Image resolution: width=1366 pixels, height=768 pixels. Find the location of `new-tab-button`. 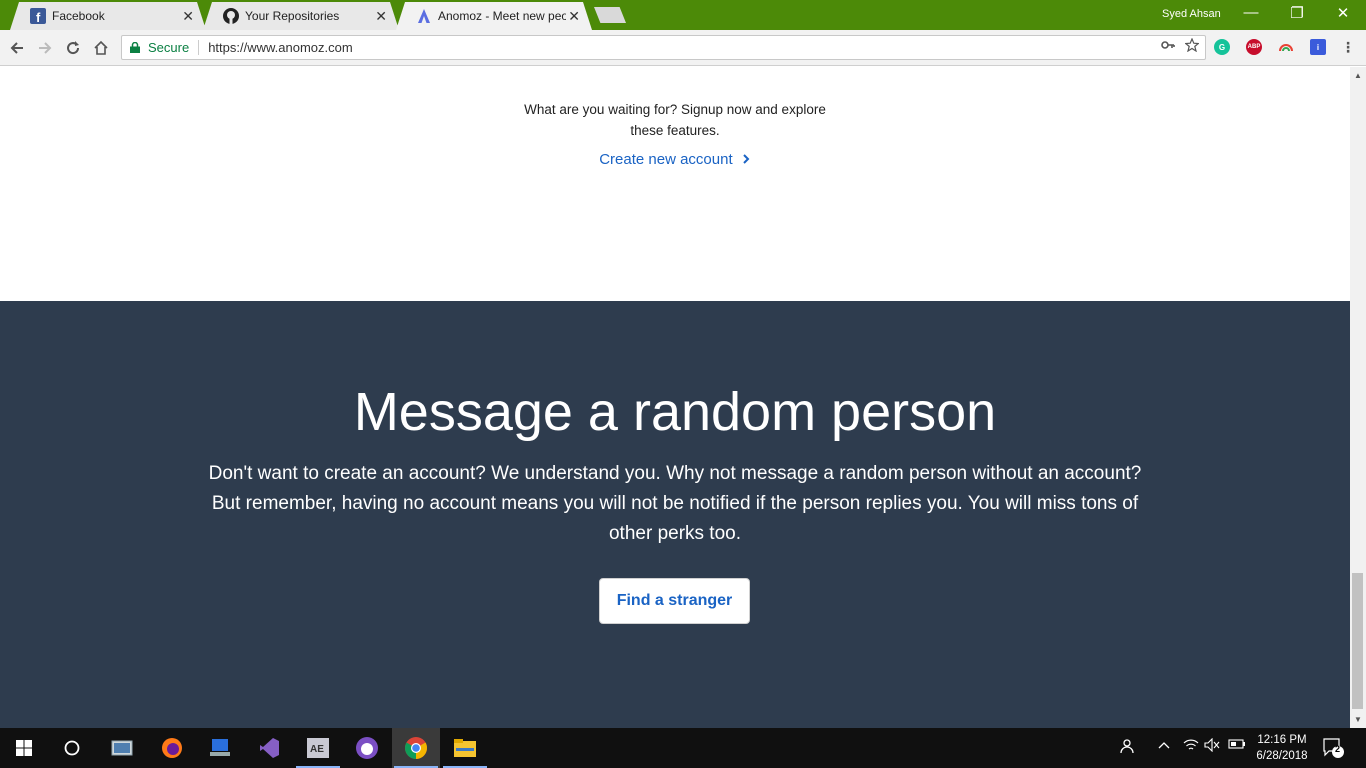

new-tab-button is located at coordinates (610, 15).